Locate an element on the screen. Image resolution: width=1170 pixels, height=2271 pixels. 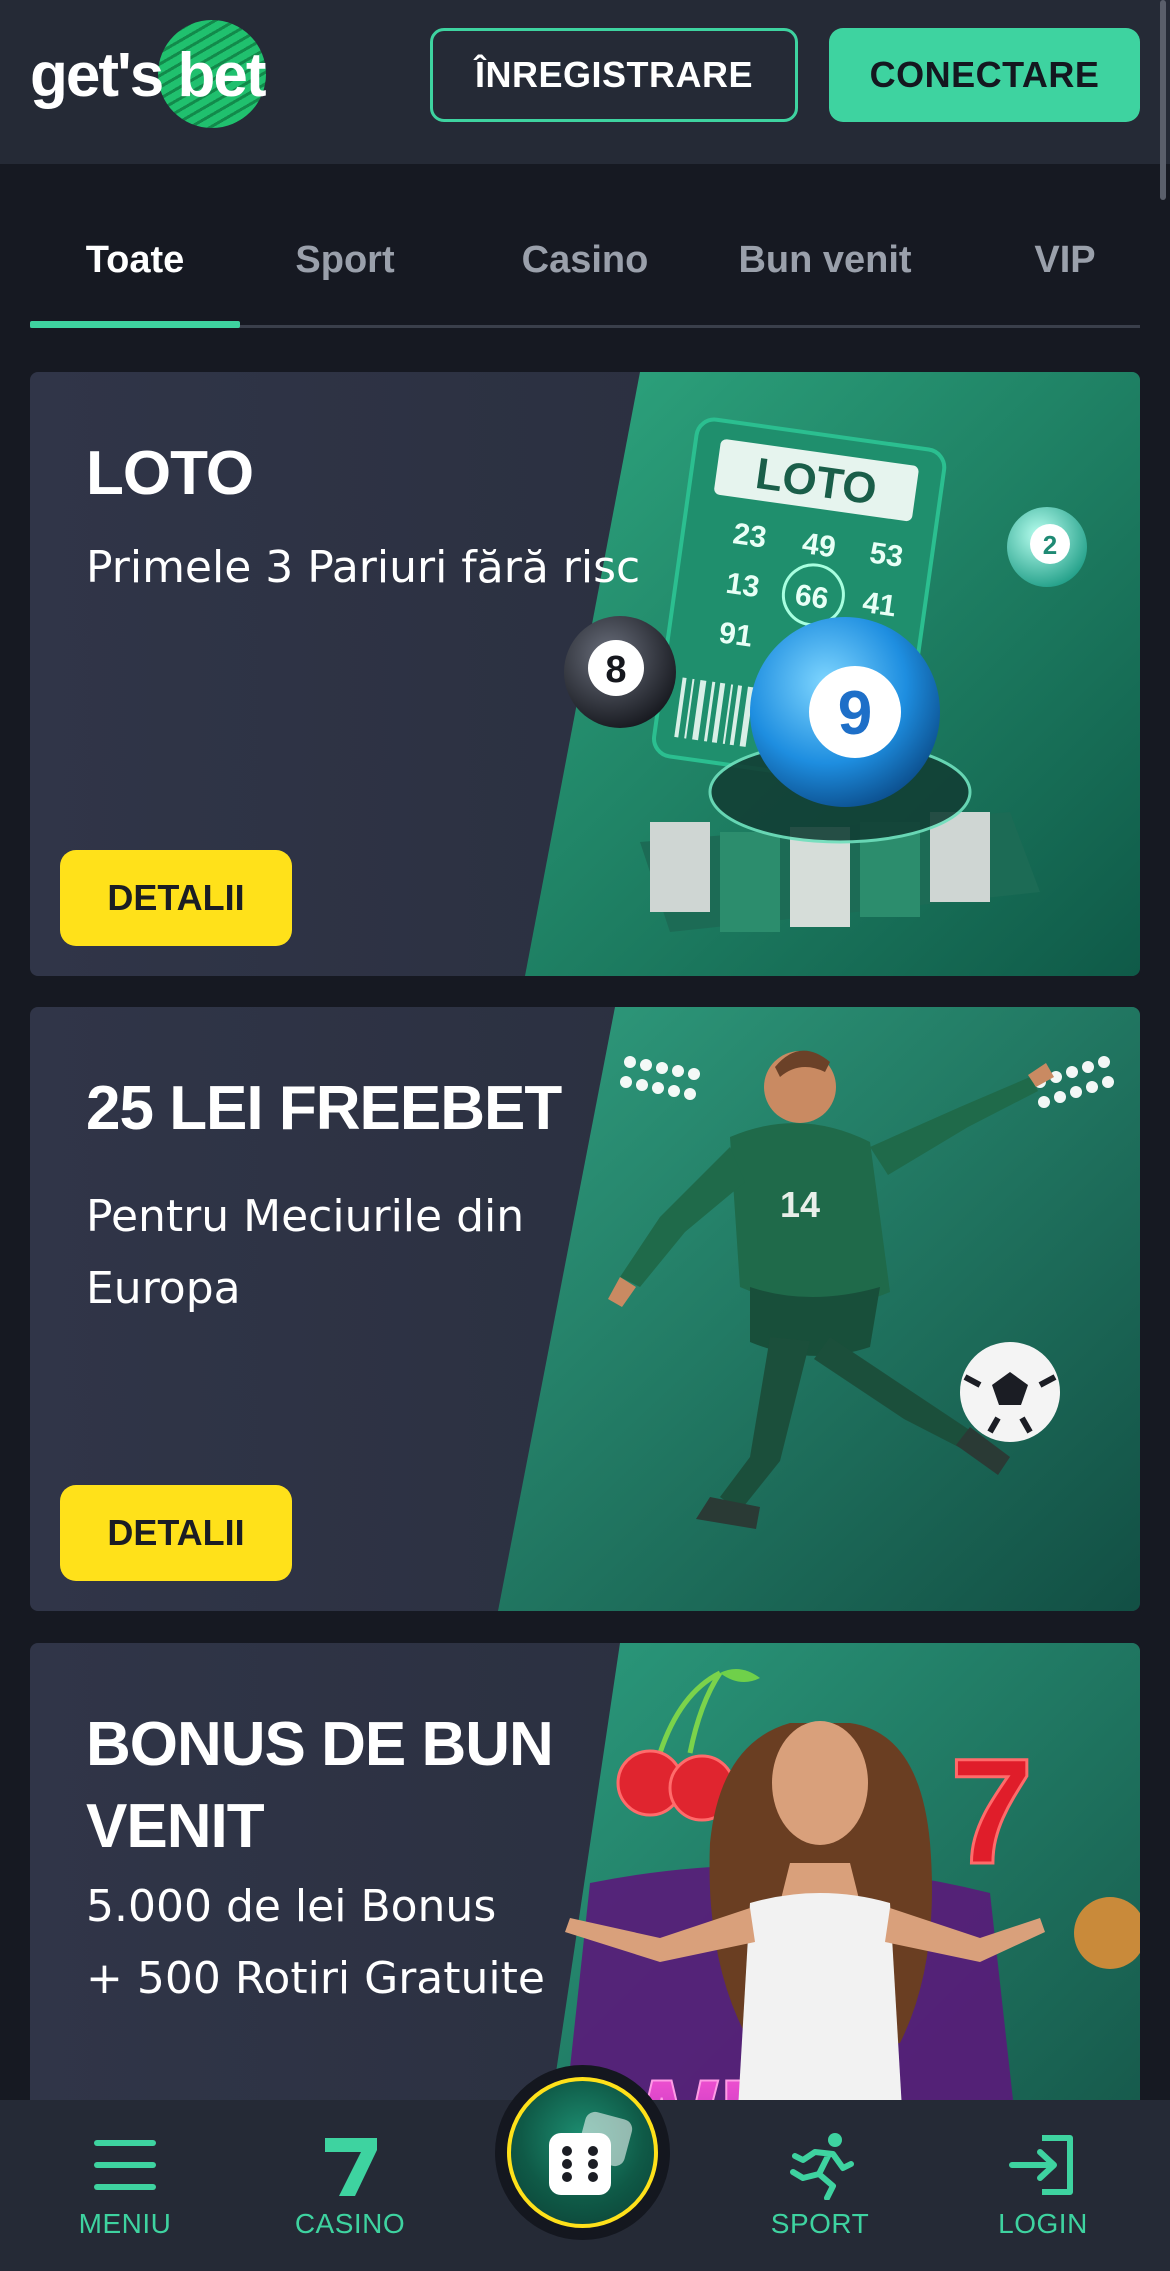
login-button: CONECTARE is located at coordinates (984, 75).